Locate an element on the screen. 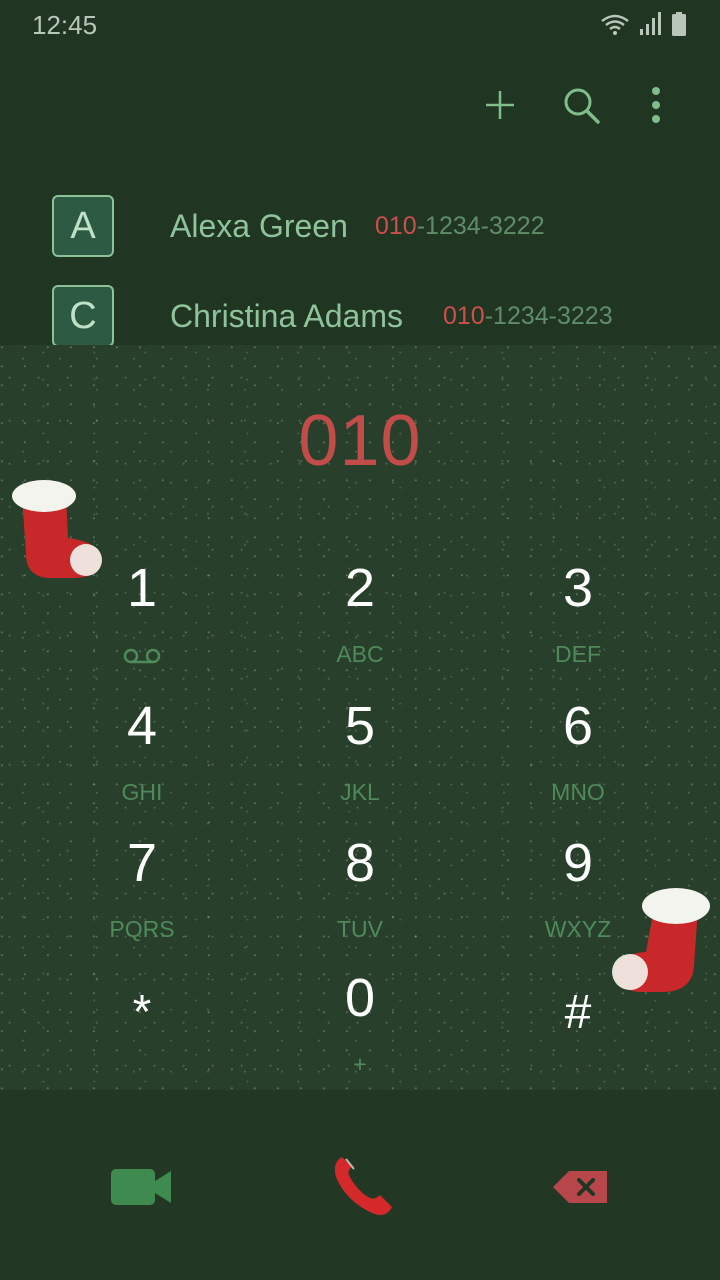 The width and height of the screenshot is (720, 1280). key-digit: 6 is located at coordinates (578, 726).